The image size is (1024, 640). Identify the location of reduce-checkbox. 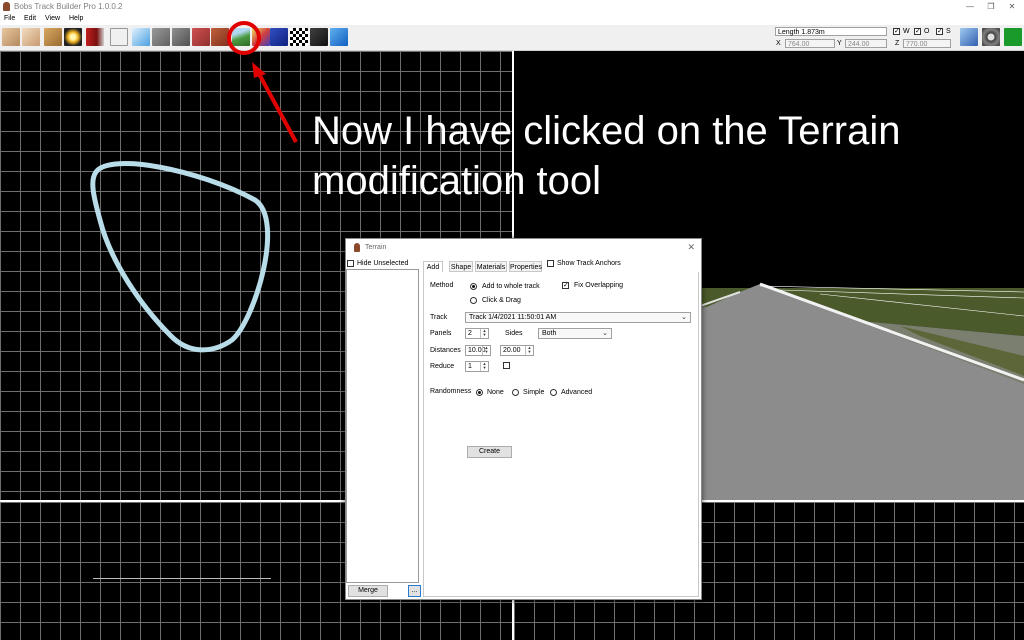
(506, 365).